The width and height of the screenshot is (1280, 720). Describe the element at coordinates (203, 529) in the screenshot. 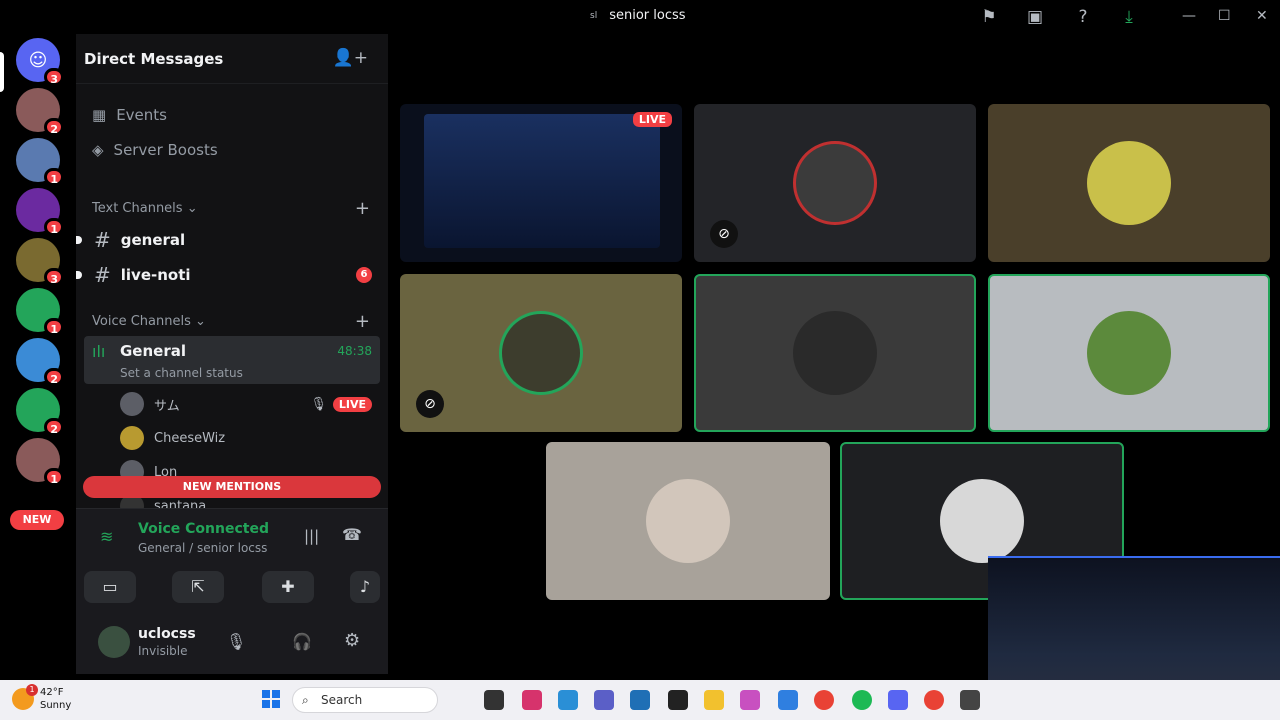

I see `voice-connected-label: Voice Connected` at that location.